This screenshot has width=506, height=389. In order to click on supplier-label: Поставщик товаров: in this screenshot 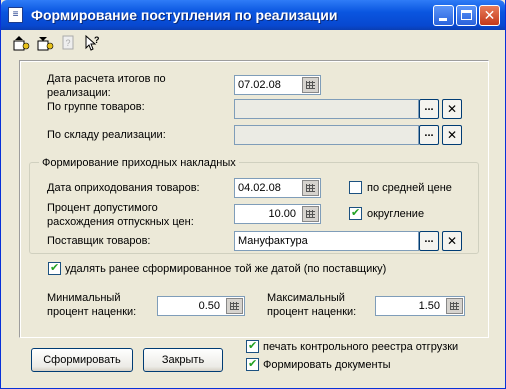, I will do `click(99, 241)`.